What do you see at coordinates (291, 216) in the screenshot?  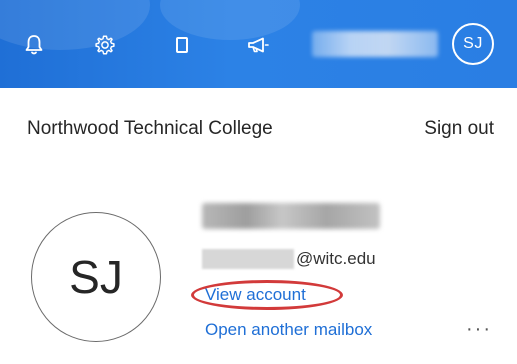 I see `redacted-display-name` at bounding box center [291, 216].